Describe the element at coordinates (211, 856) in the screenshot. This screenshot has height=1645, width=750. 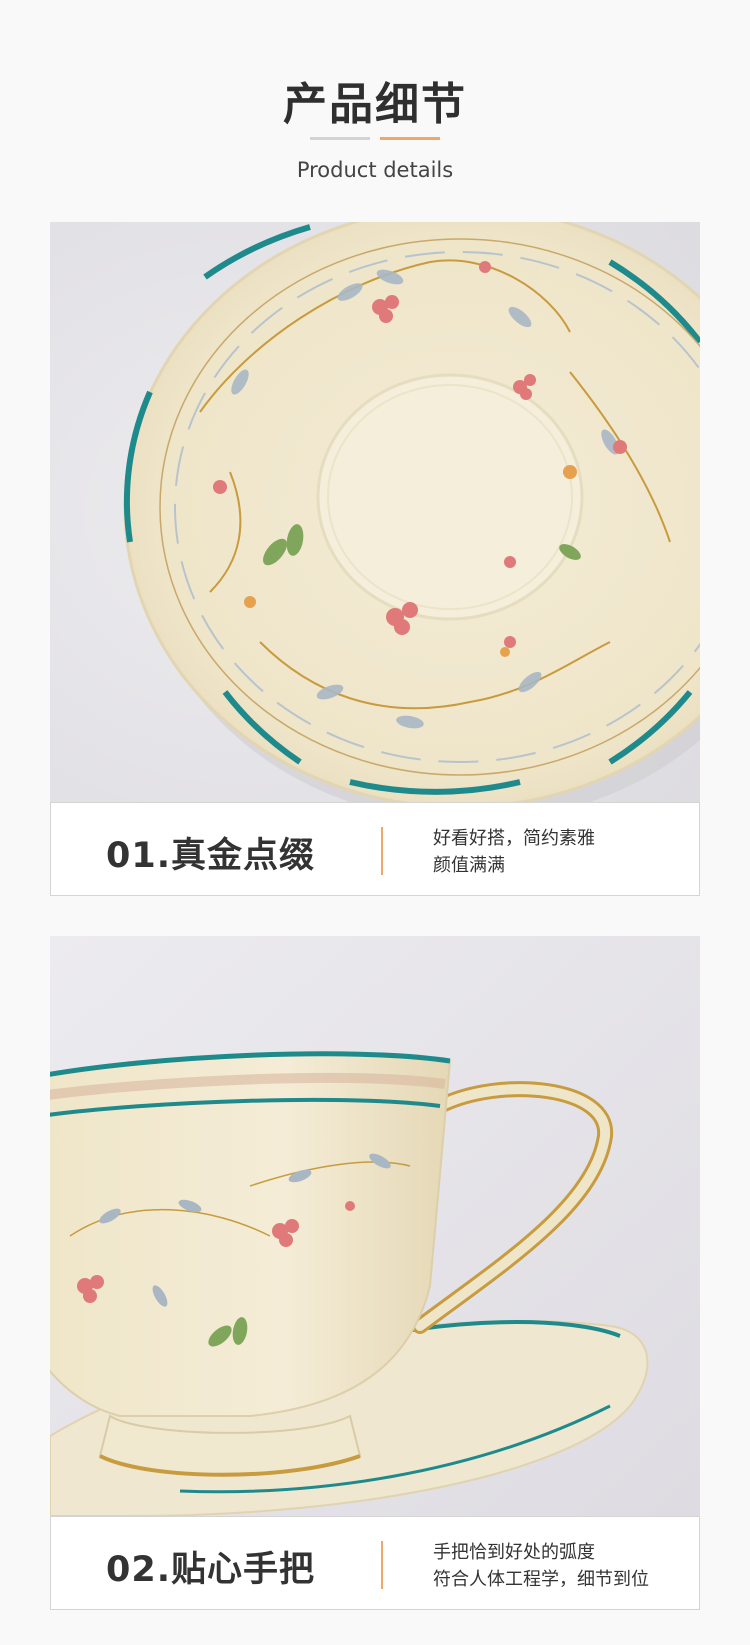
I see `feature-title: 01.真金点缀` at that location.